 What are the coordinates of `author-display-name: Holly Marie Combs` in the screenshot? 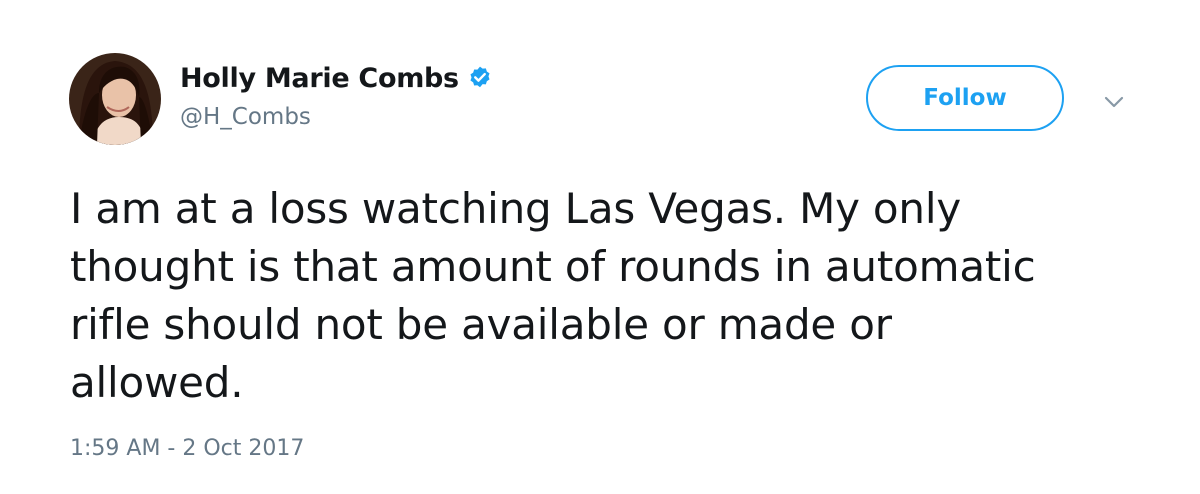 It's located at (319, 78).